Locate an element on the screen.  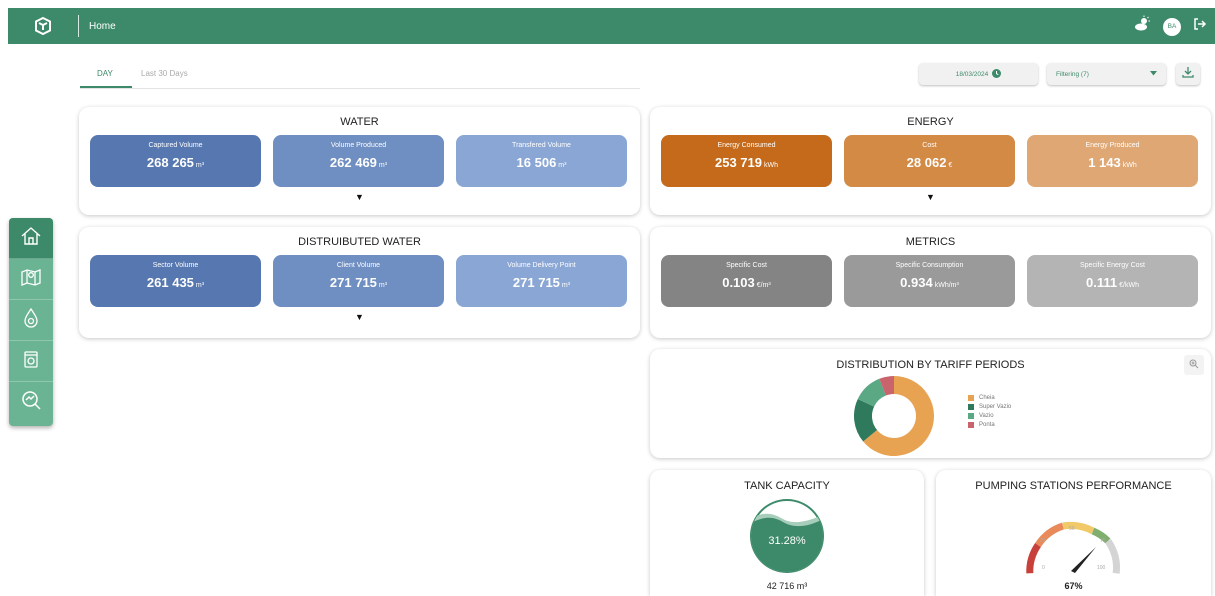
donut-slice-ponta is located at coordinates (887, 386).